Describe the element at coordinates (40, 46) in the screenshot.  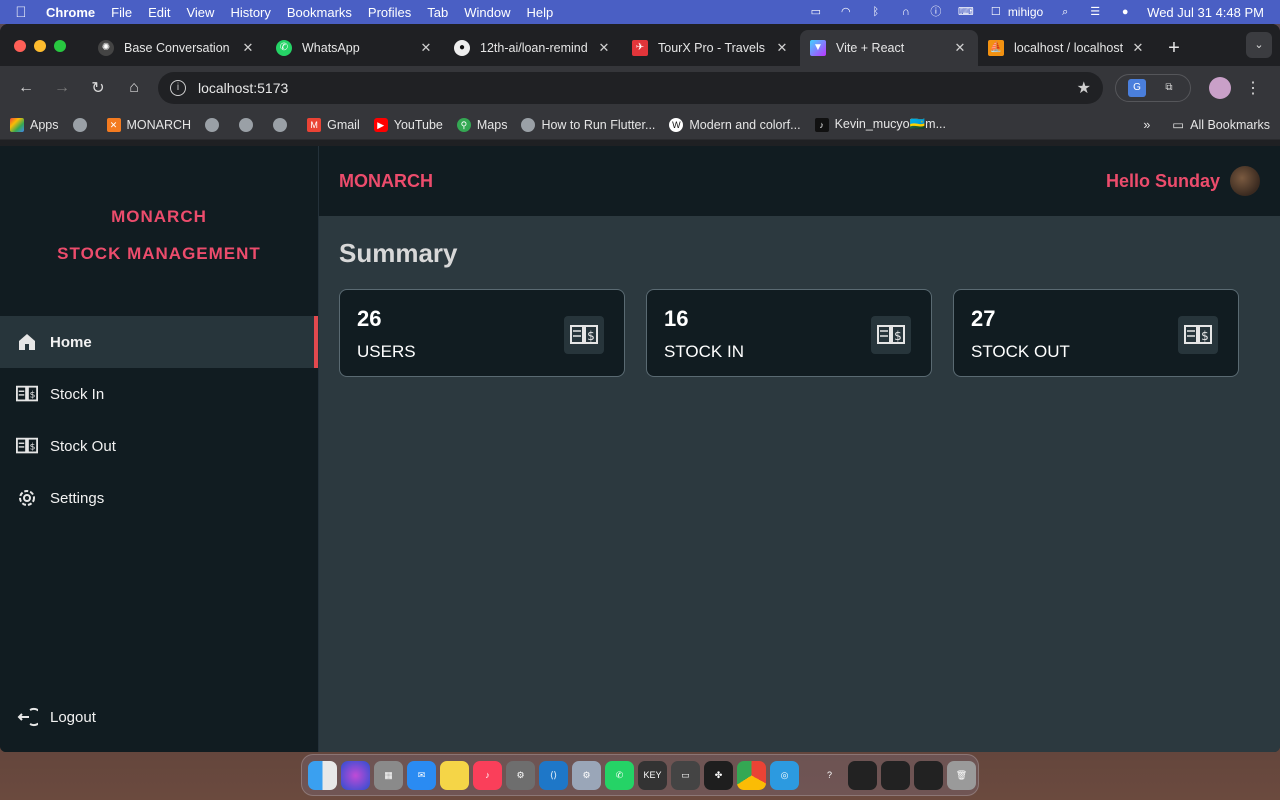
I see `minimize-window-button` at that location.